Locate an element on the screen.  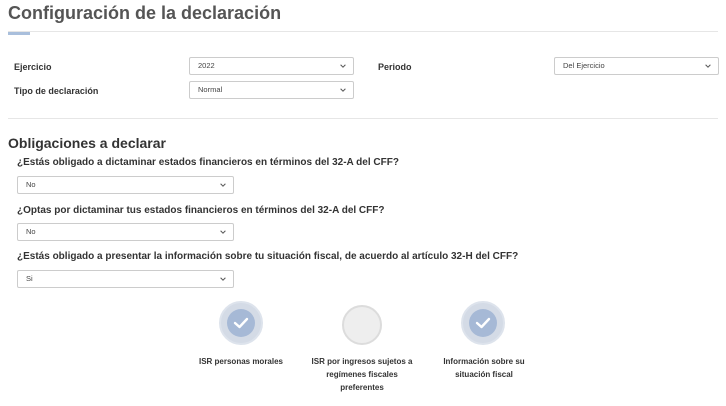
option-situacion-fiscal-label: Información sobre su situación fiscal is located at coordinates (484, 368).